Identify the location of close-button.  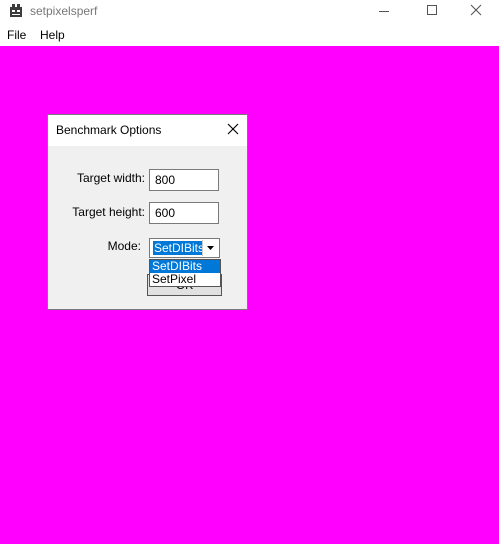
(476, 12).